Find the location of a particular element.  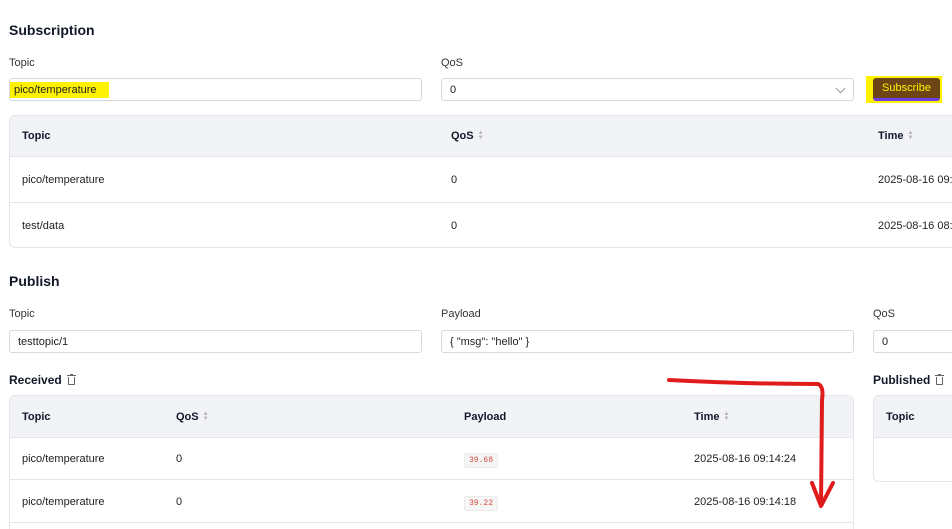

subscription-qos-value: 0 is located at coordinates (453, 89).